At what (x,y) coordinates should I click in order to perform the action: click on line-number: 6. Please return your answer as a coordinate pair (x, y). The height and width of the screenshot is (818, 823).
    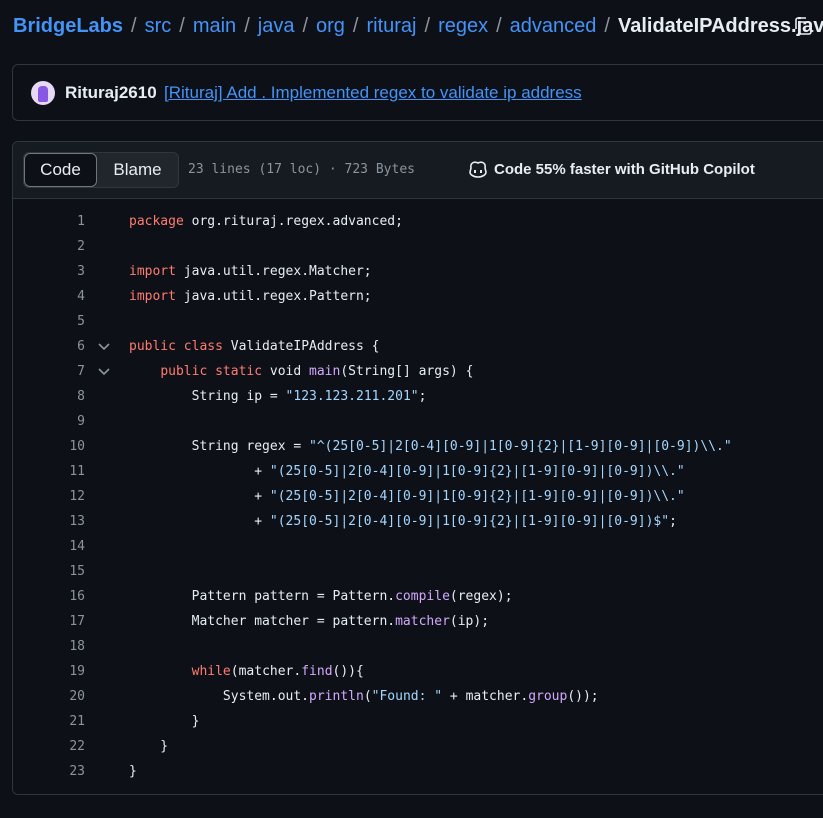
    Looking at the image, I should click on (65, 346).